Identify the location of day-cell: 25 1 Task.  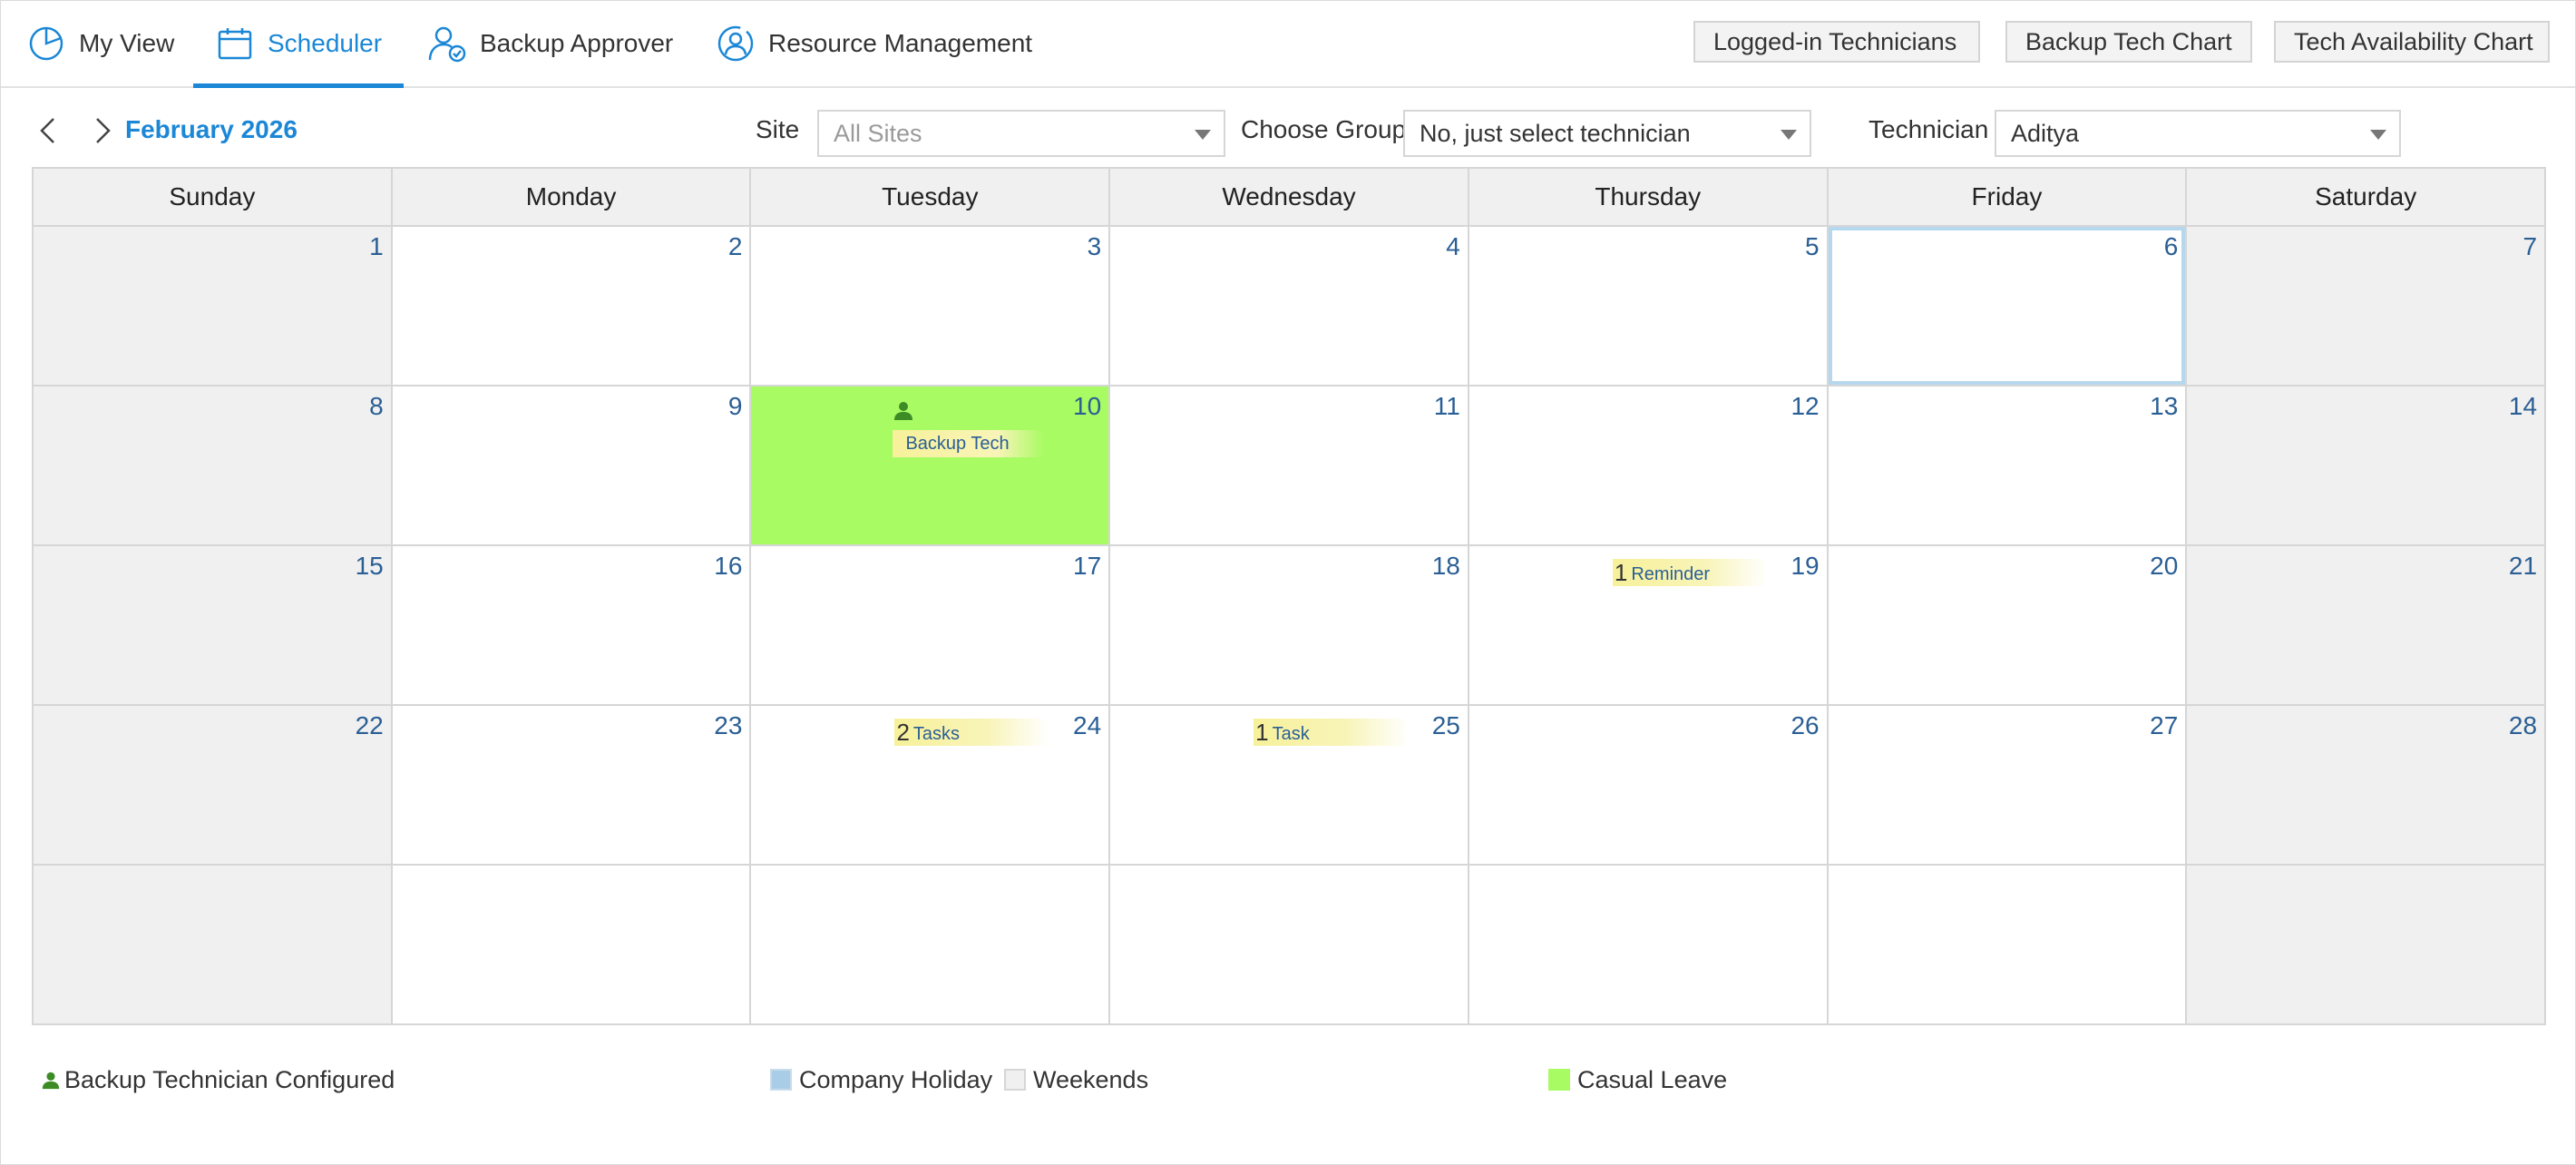
(1289, 786).